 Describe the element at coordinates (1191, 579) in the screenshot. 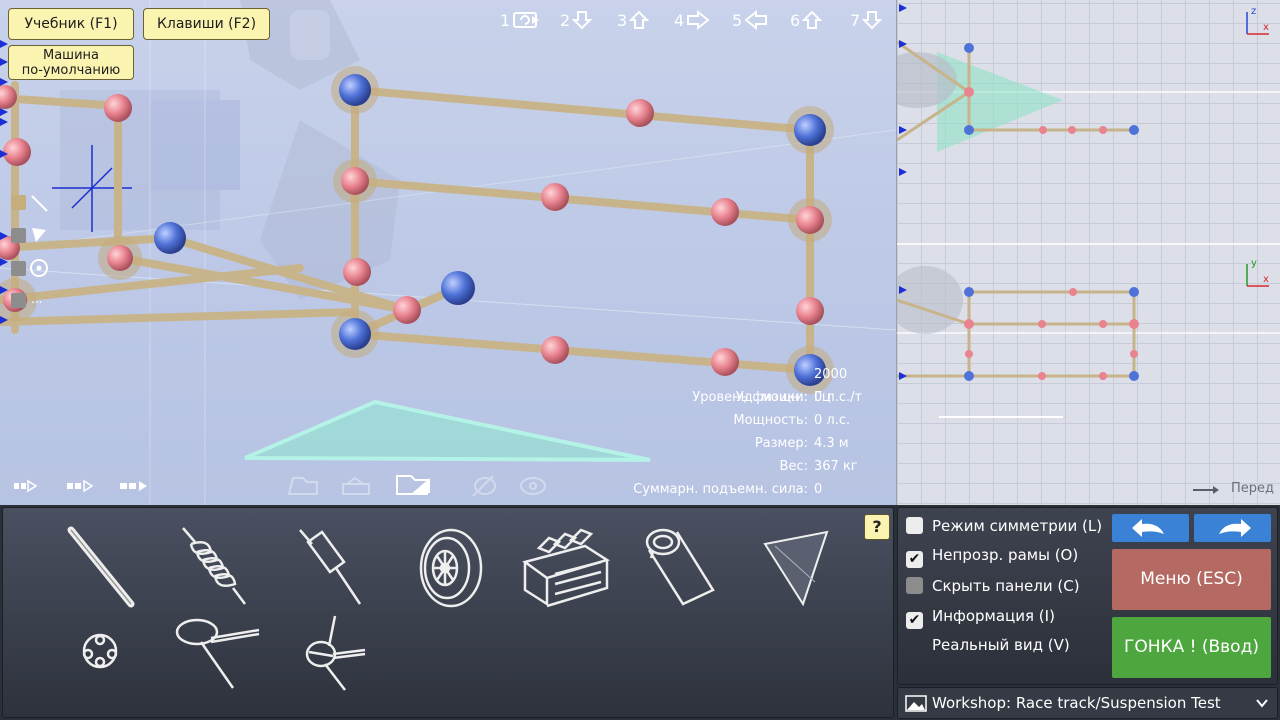

I see `menu-button: Меню (ESC)` at that location.